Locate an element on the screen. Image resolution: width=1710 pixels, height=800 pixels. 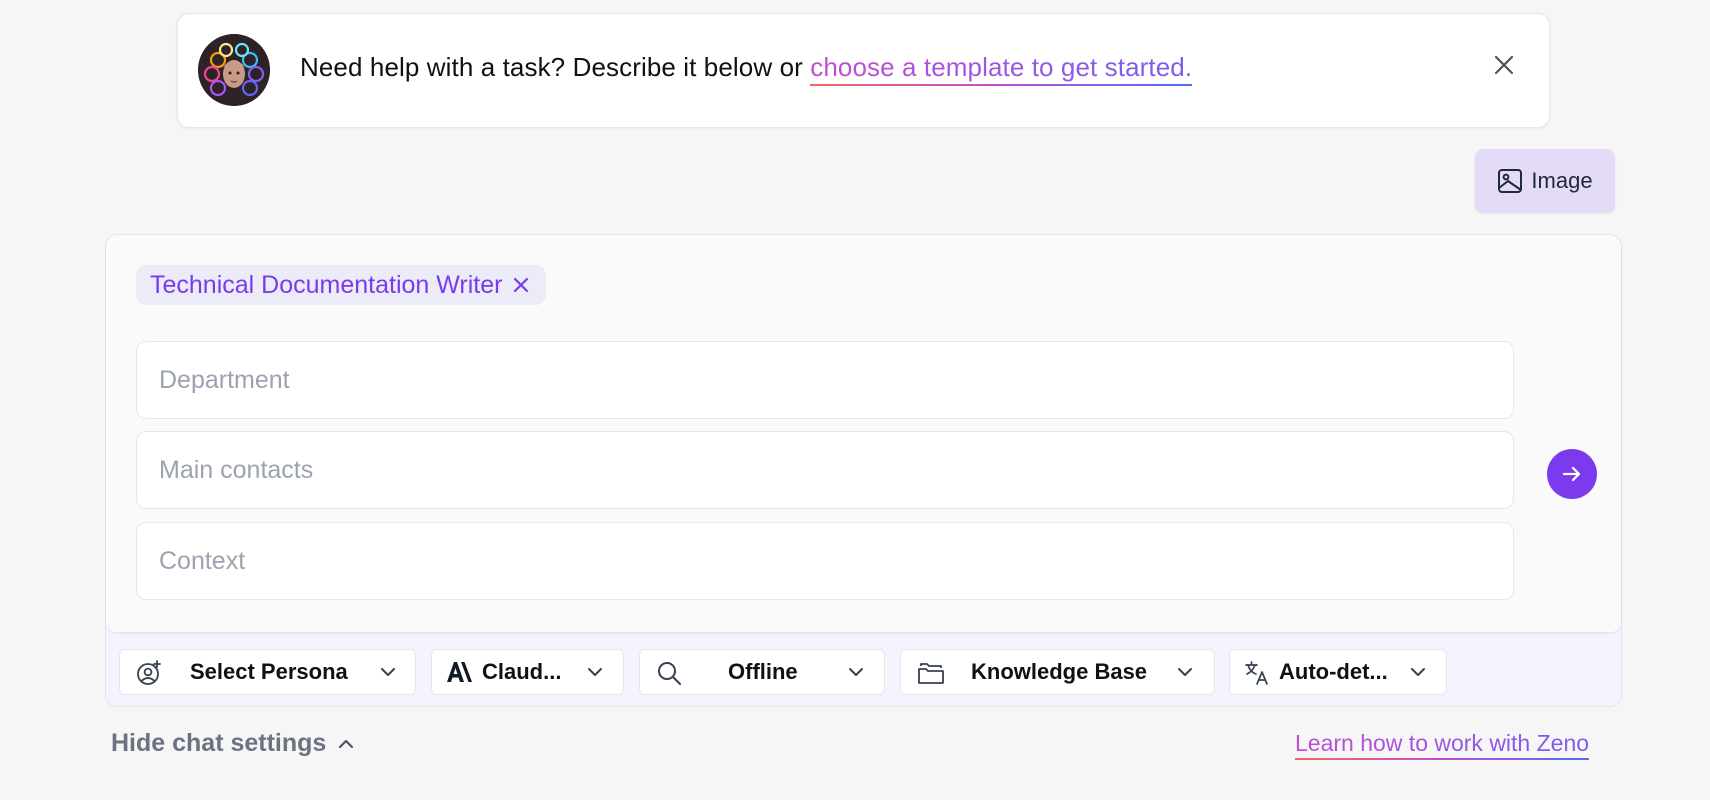
learn-zeno-link: Learn how to work with Zeno is located at coordinates (1442, 745).